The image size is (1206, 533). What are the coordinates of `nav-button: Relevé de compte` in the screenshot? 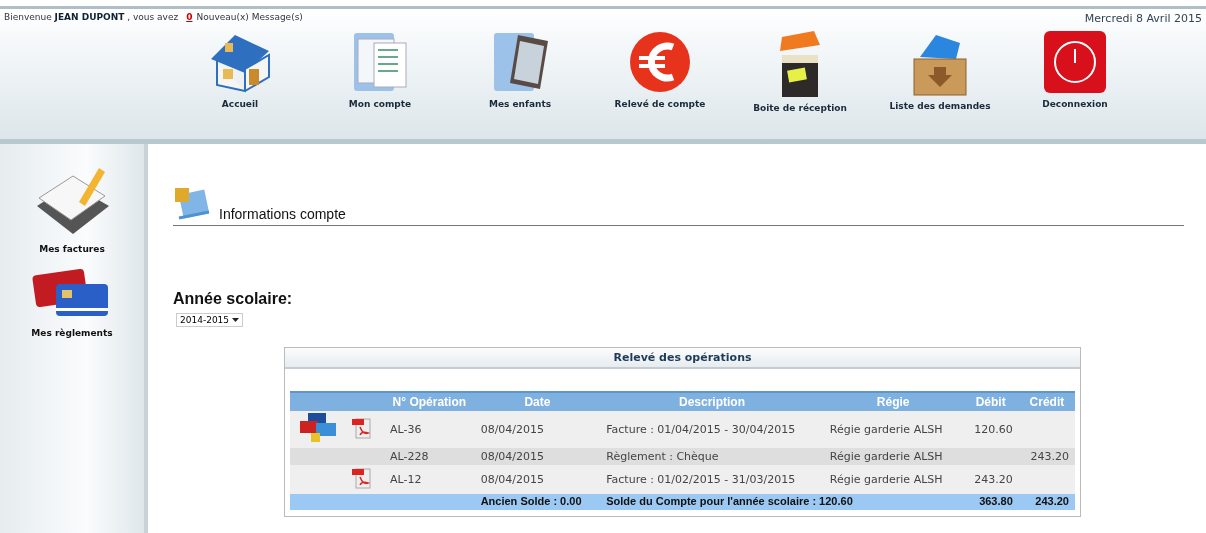 It's located at (660, 71).